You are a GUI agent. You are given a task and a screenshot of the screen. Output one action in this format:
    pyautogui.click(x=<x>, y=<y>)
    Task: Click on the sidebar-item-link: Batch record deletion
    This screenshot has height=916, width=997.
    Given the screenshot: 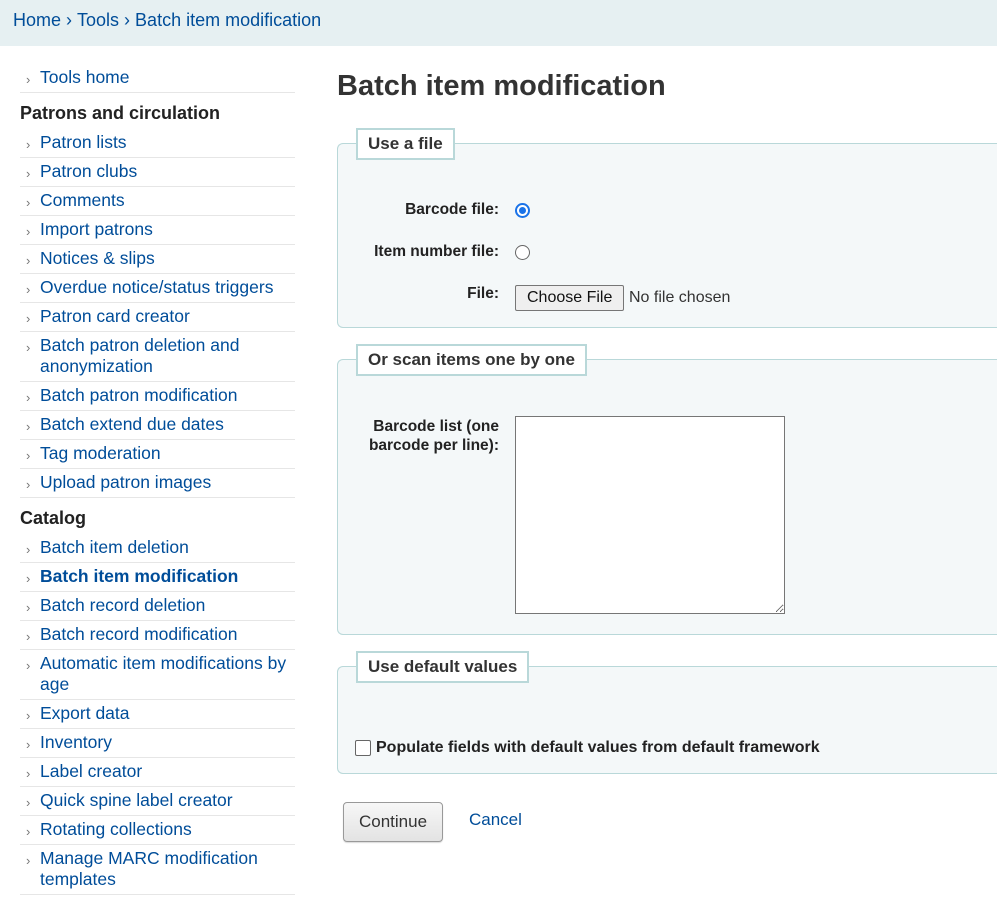 What is the action you would take?
    pyautogui.click(x=122, y=605)
    